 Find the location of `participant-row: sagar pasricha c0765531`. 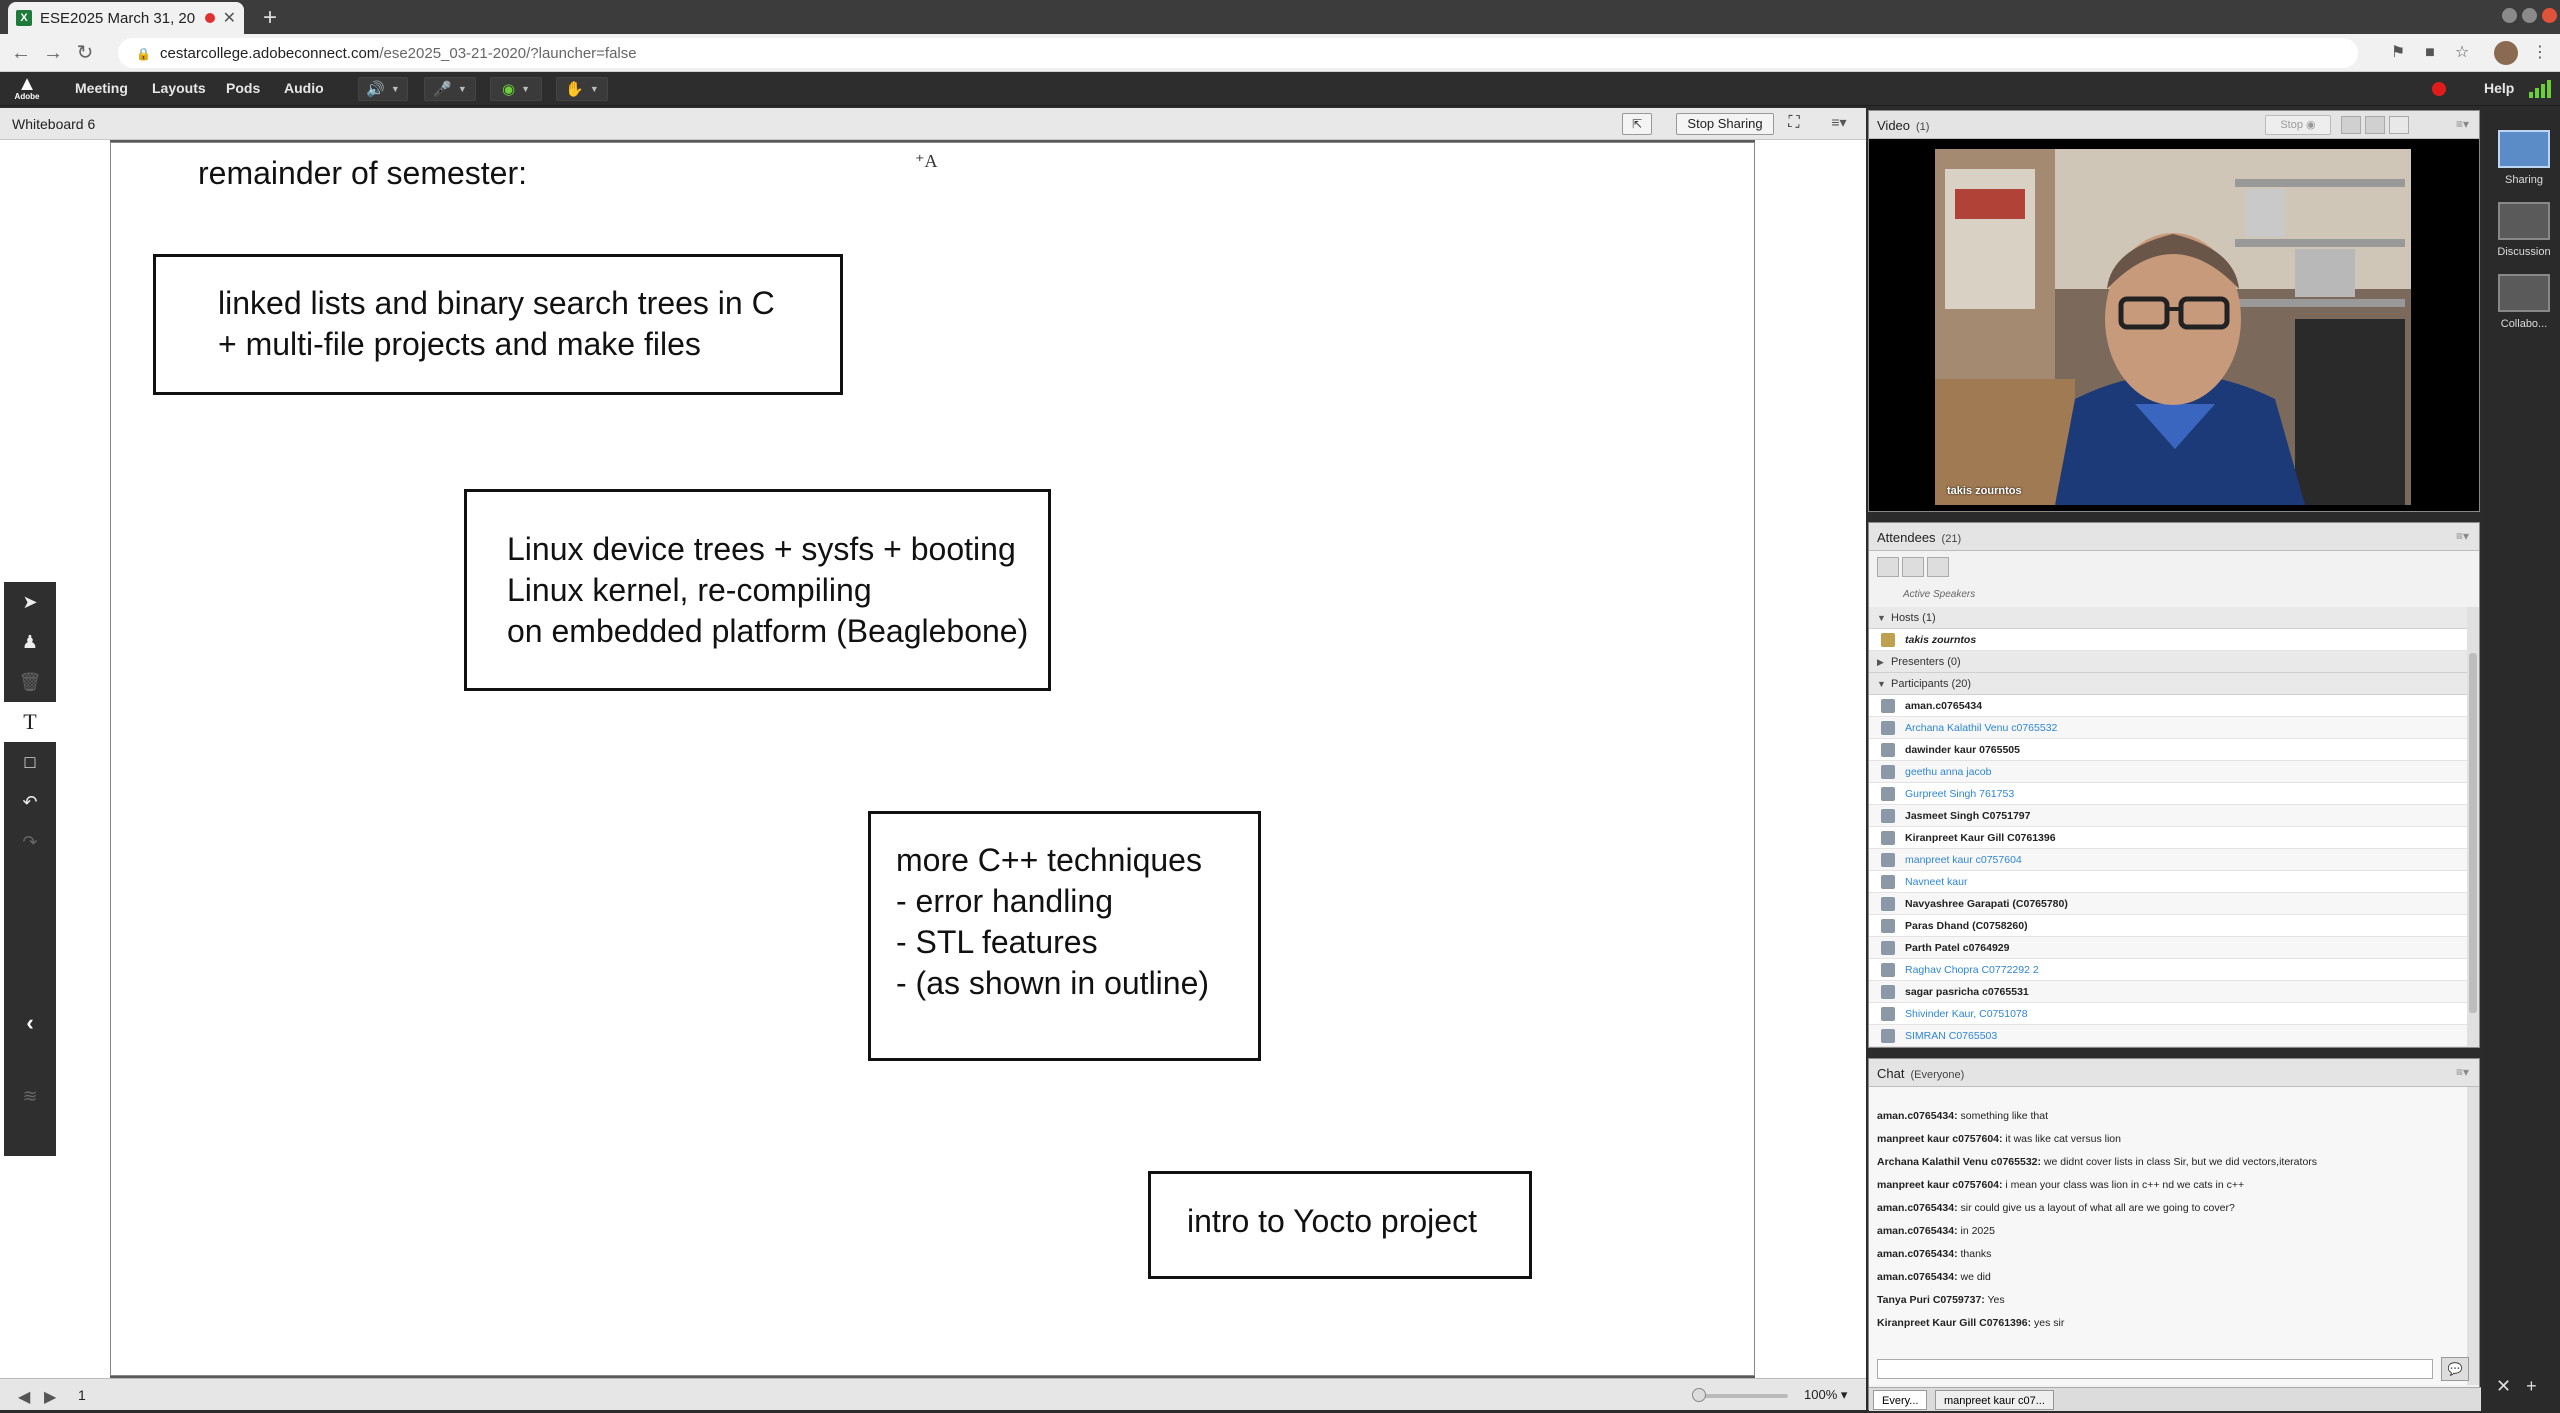

participant-row: sagar pasricha c0765531 is located at coordinates (2168, 992).